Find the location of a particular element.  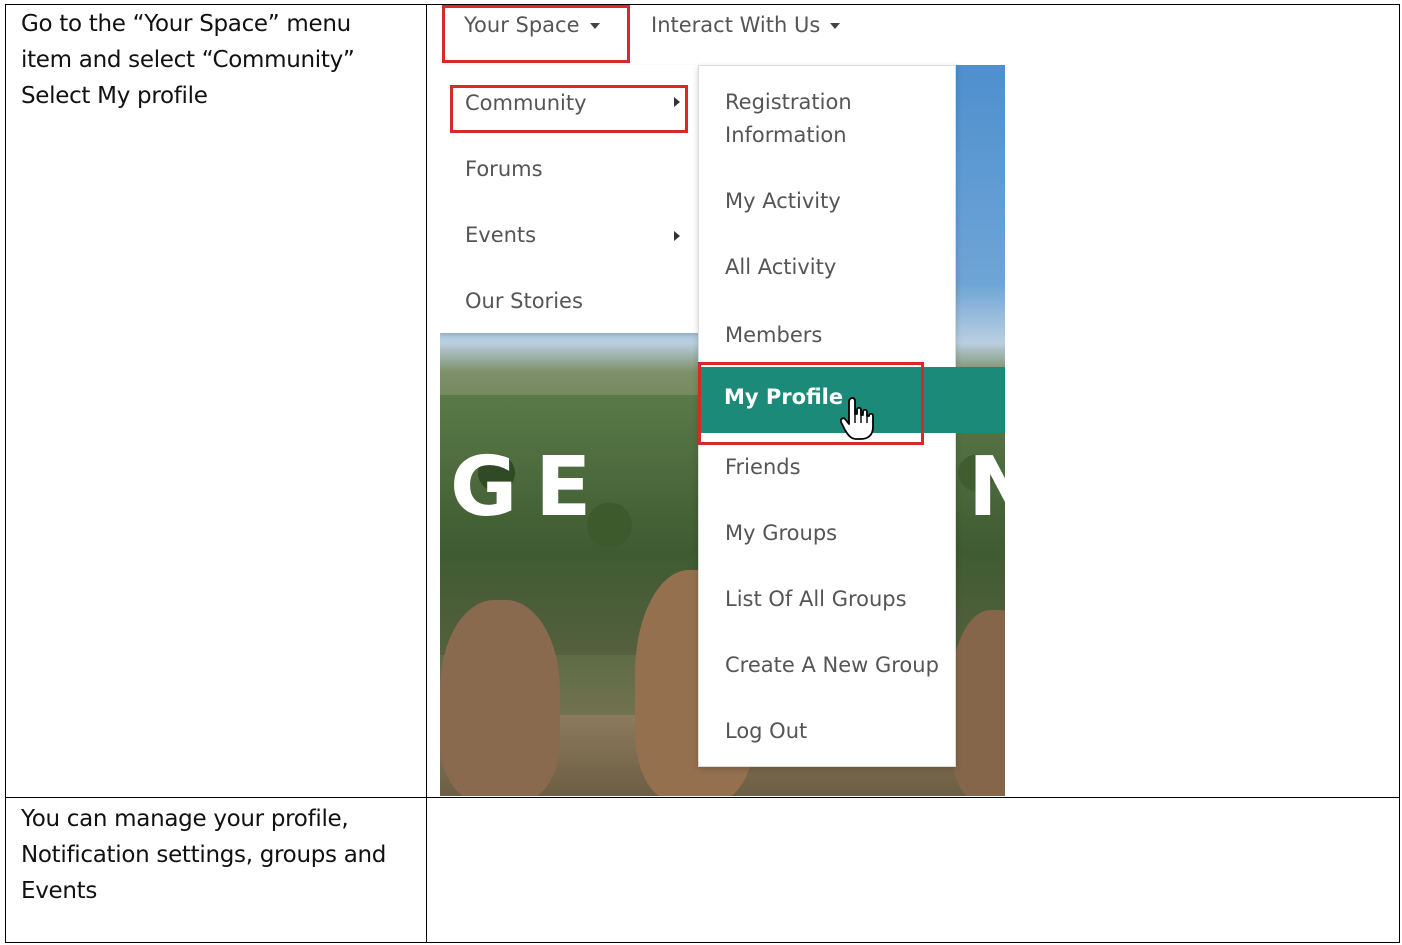

hand-pointer-icon is located at coordinates (857, 418).